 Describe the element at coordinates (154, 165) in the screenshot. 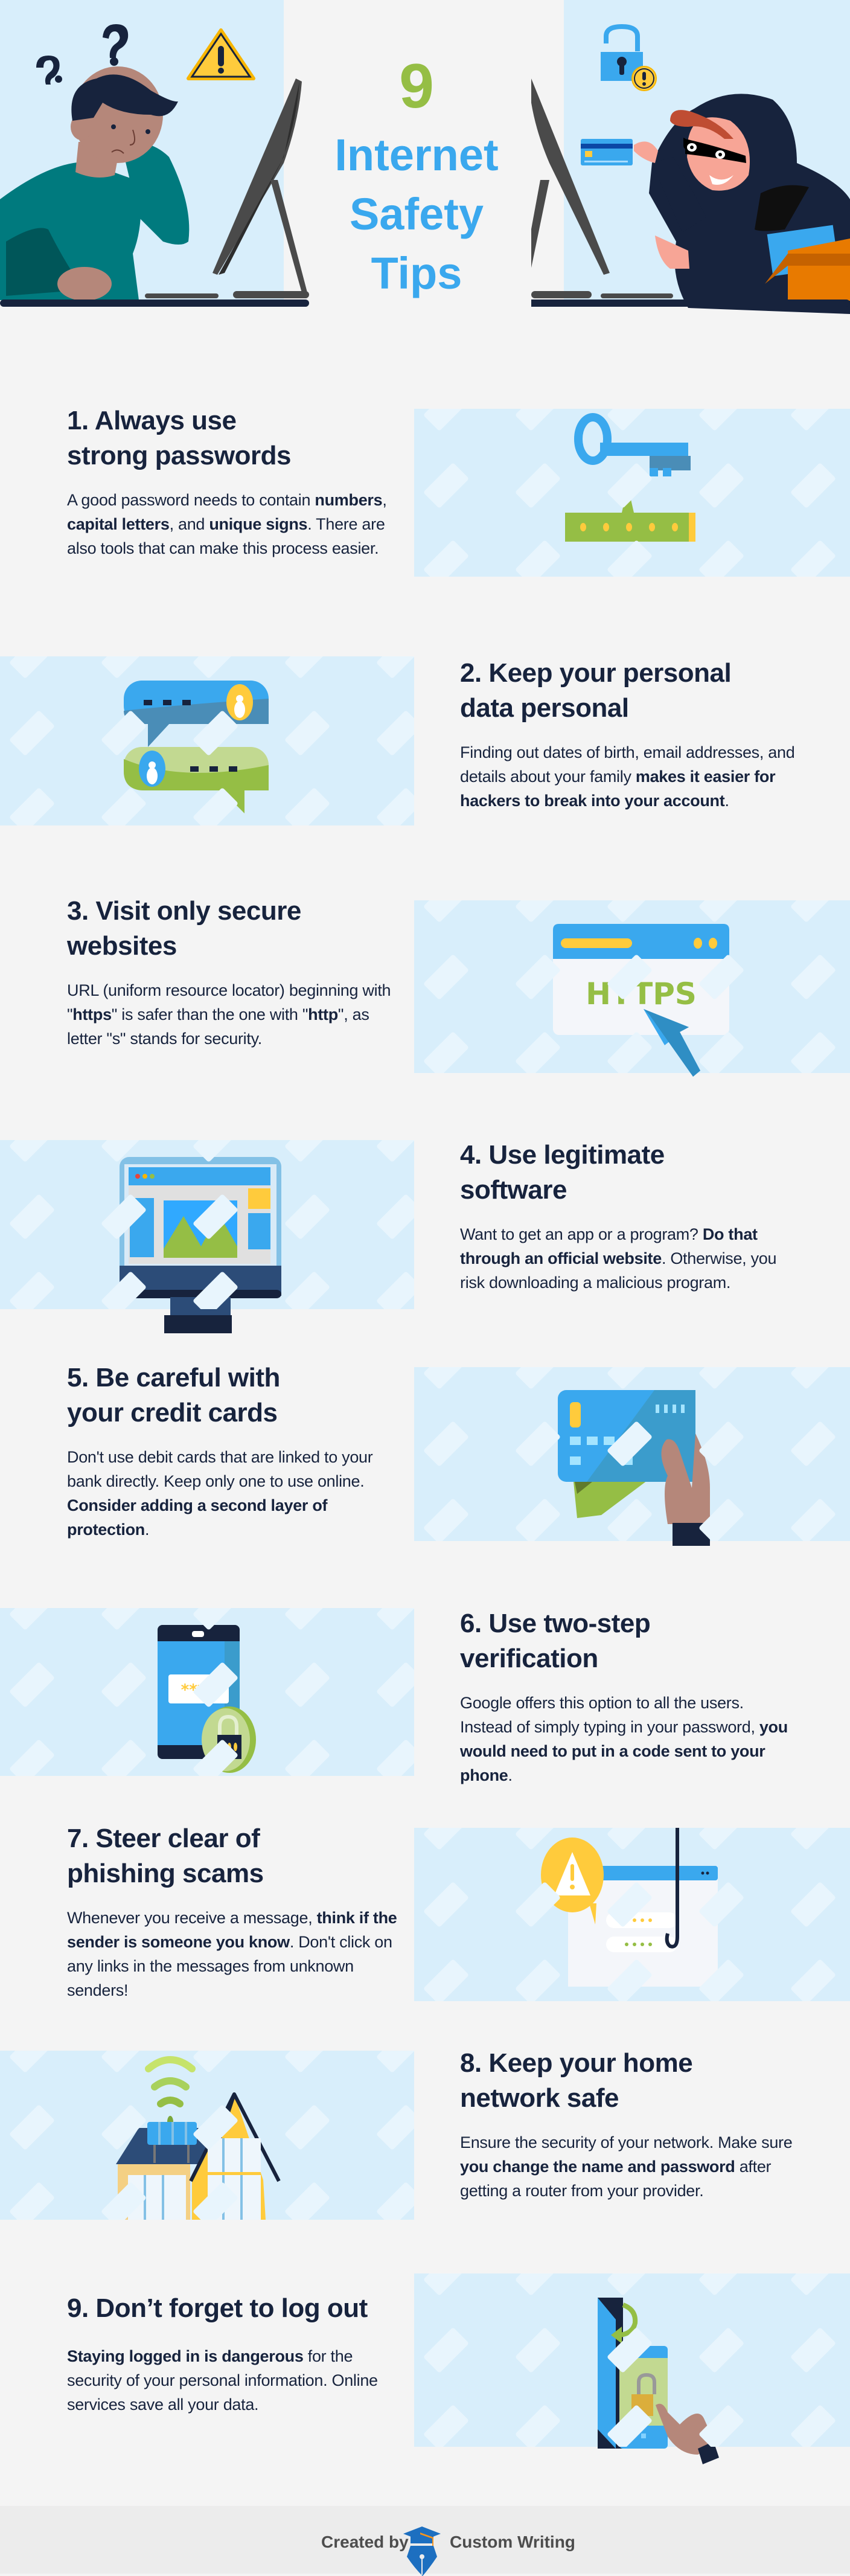

I see `confused-user-illustration` at that location.